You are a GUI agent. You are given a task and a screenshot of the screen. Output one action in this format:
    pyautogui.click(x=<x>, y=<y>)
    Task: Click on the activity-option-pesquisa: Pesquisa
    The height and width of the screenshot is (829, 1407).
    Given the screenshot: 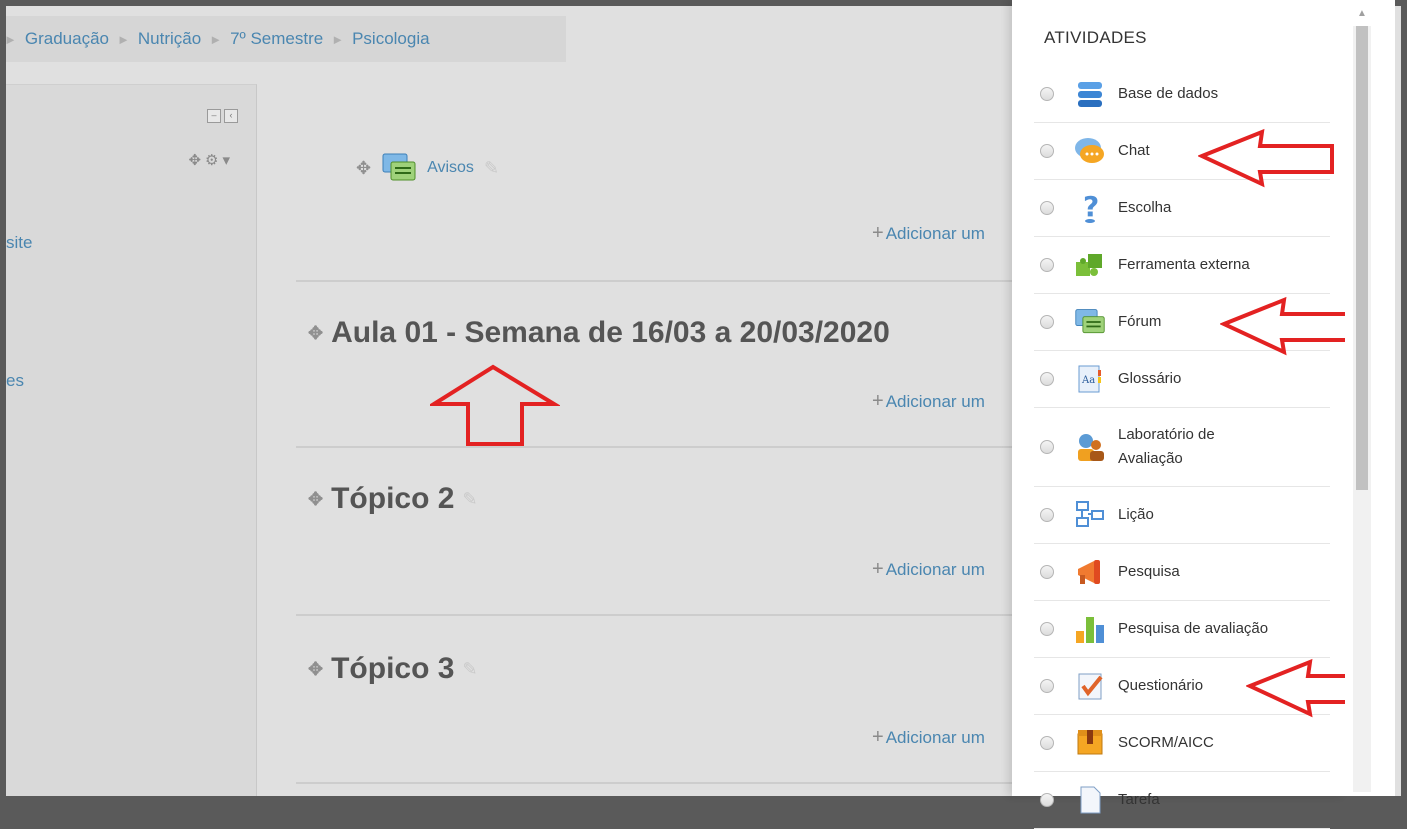 What is the action you would take?
    pyautogui.click(x=1182, y=572)
    